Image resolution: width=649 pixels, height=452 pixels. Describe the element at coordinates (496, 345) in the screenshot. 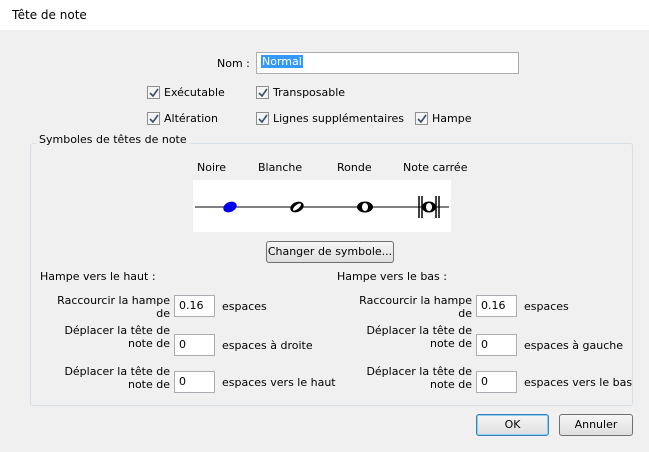

I see `stem-down-move-x-input: 0` at that location.